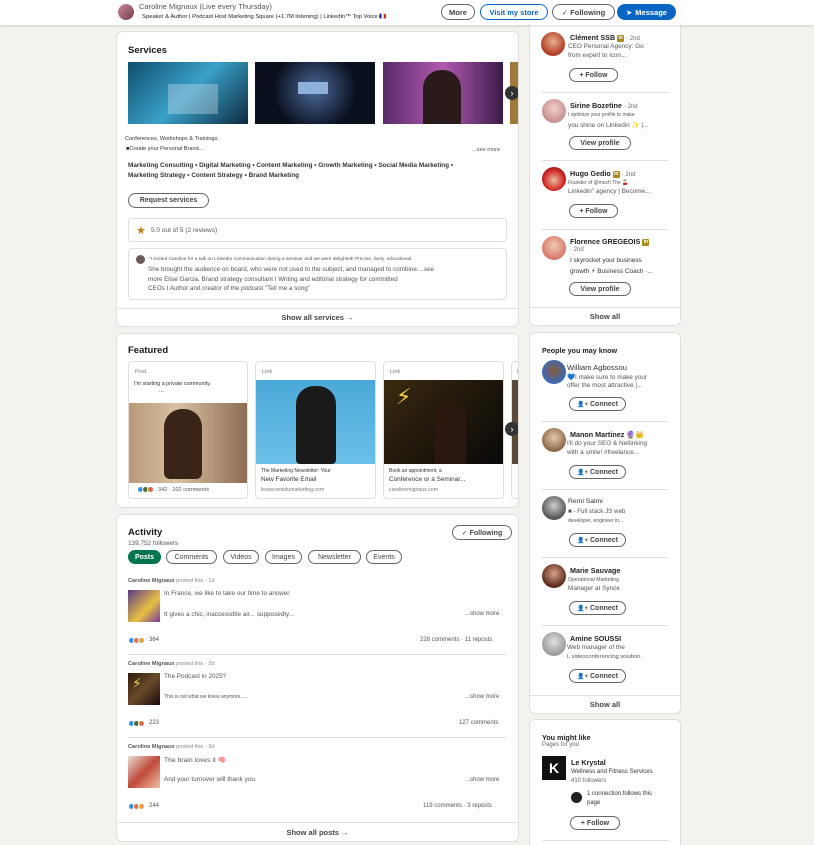 The height and width of the screenshot is (845, 814). Describe the element at coordinates (195, 676) in the screenshot. I see `post-text-line1: The Podcast in 2025?` at that location.